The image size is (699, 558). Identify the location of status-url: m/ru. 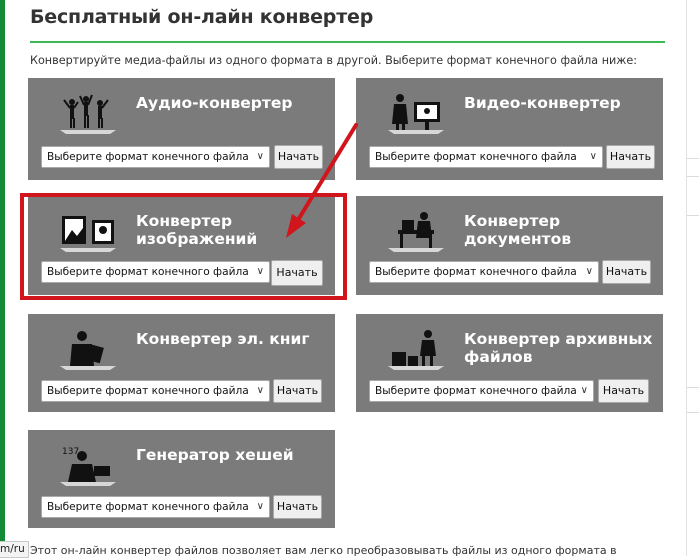
(14, 549).